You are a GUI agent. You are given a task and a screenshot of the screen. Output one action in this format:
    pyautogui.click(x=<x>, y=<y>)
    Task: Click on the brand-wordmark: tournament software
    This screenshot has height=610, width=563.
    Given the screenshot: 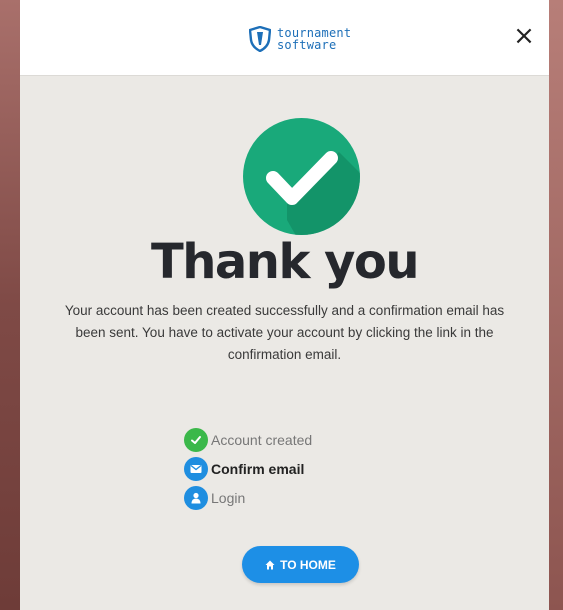 What is the action you would take?
    pyautogui.click(x=314, y=39)
    